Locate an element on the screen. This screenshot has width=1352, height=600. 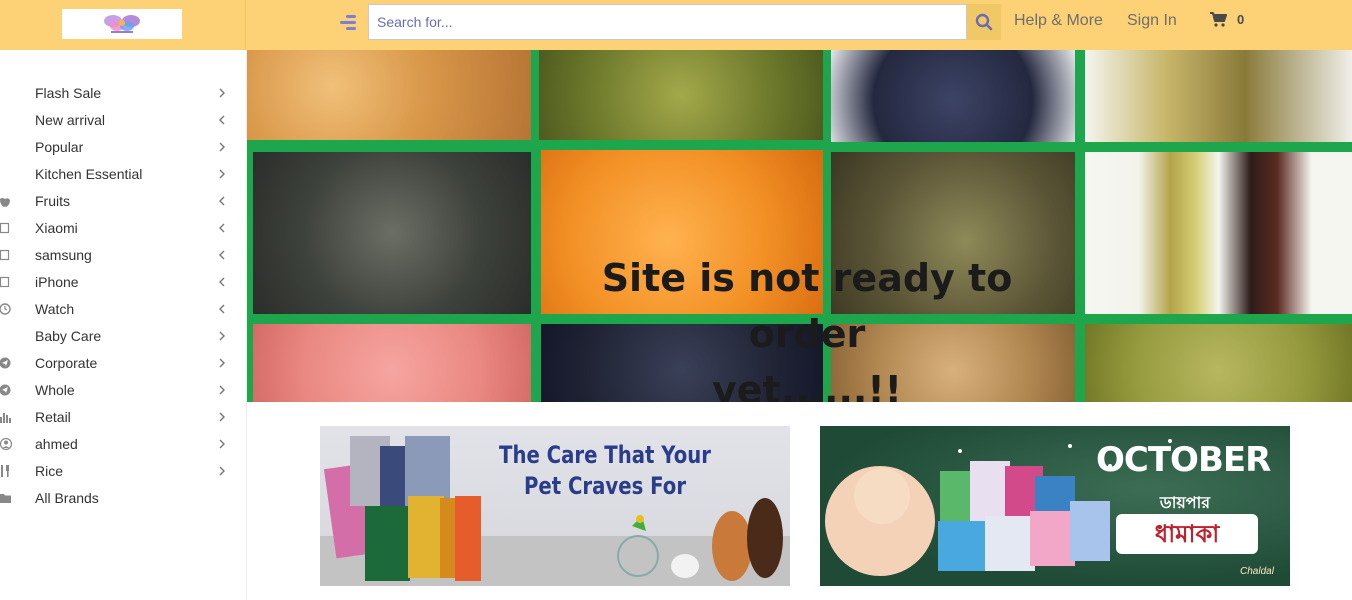
site-not-ready-message: Site is not ready to order yet......!! is located at coordinates (807, 326).